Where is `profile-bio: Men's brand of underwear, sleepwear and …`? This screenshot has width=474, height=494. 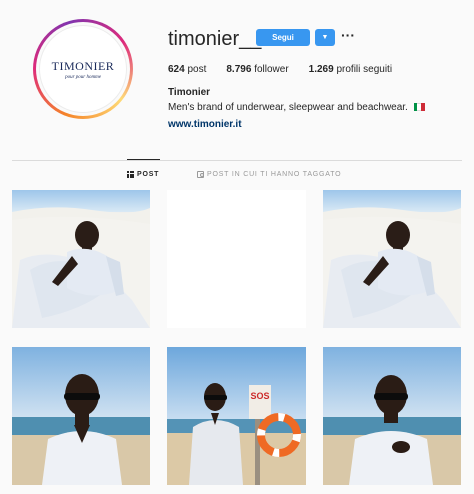 profile-bio: Men's brand of underwear, sleepwear and … is located at coordinates (296, 107).